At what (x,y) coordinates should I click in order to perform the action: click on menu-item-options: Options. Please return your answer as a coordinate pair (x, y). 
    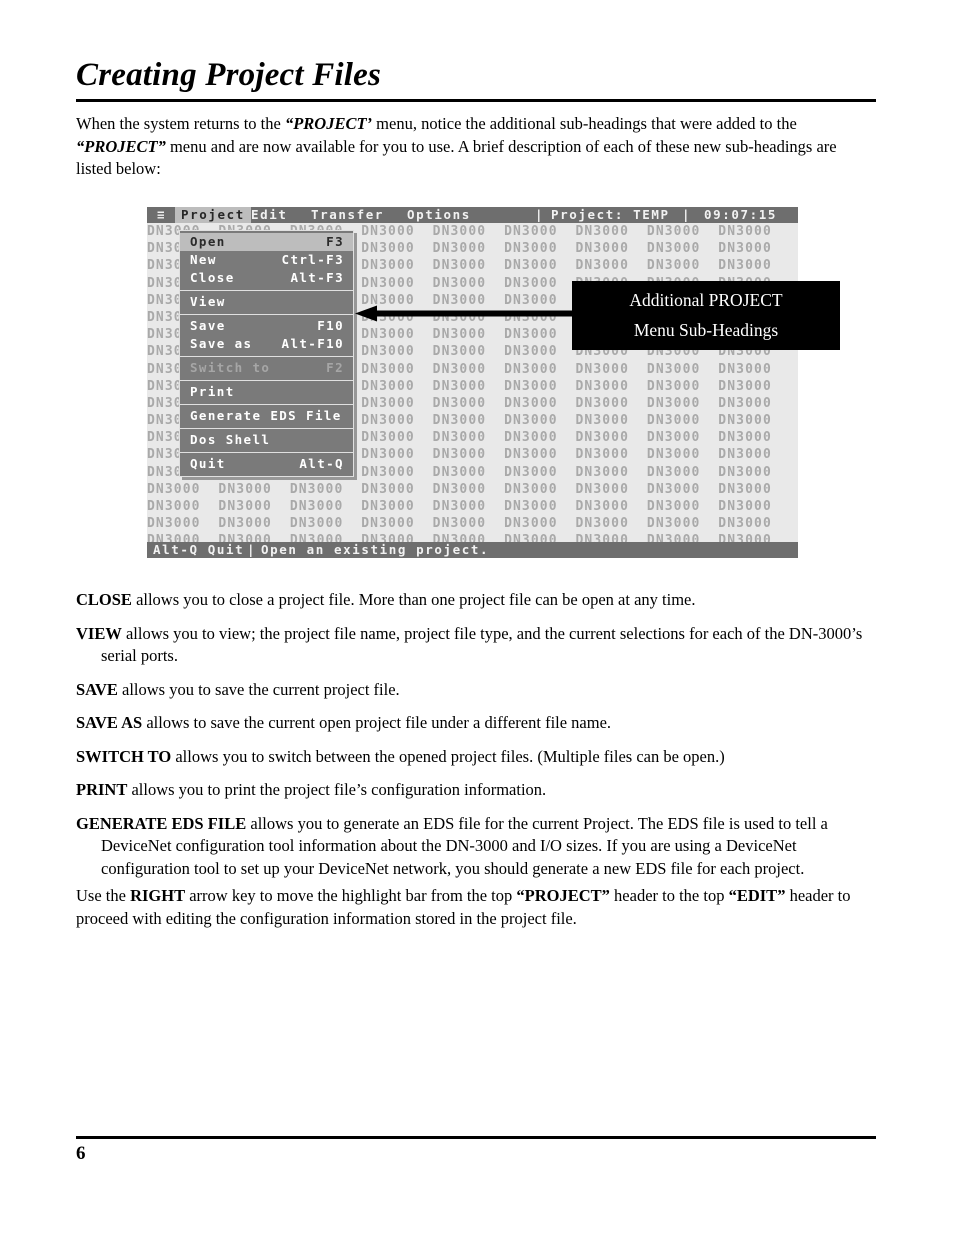
    Looking at the image, I should click on (439, 215).